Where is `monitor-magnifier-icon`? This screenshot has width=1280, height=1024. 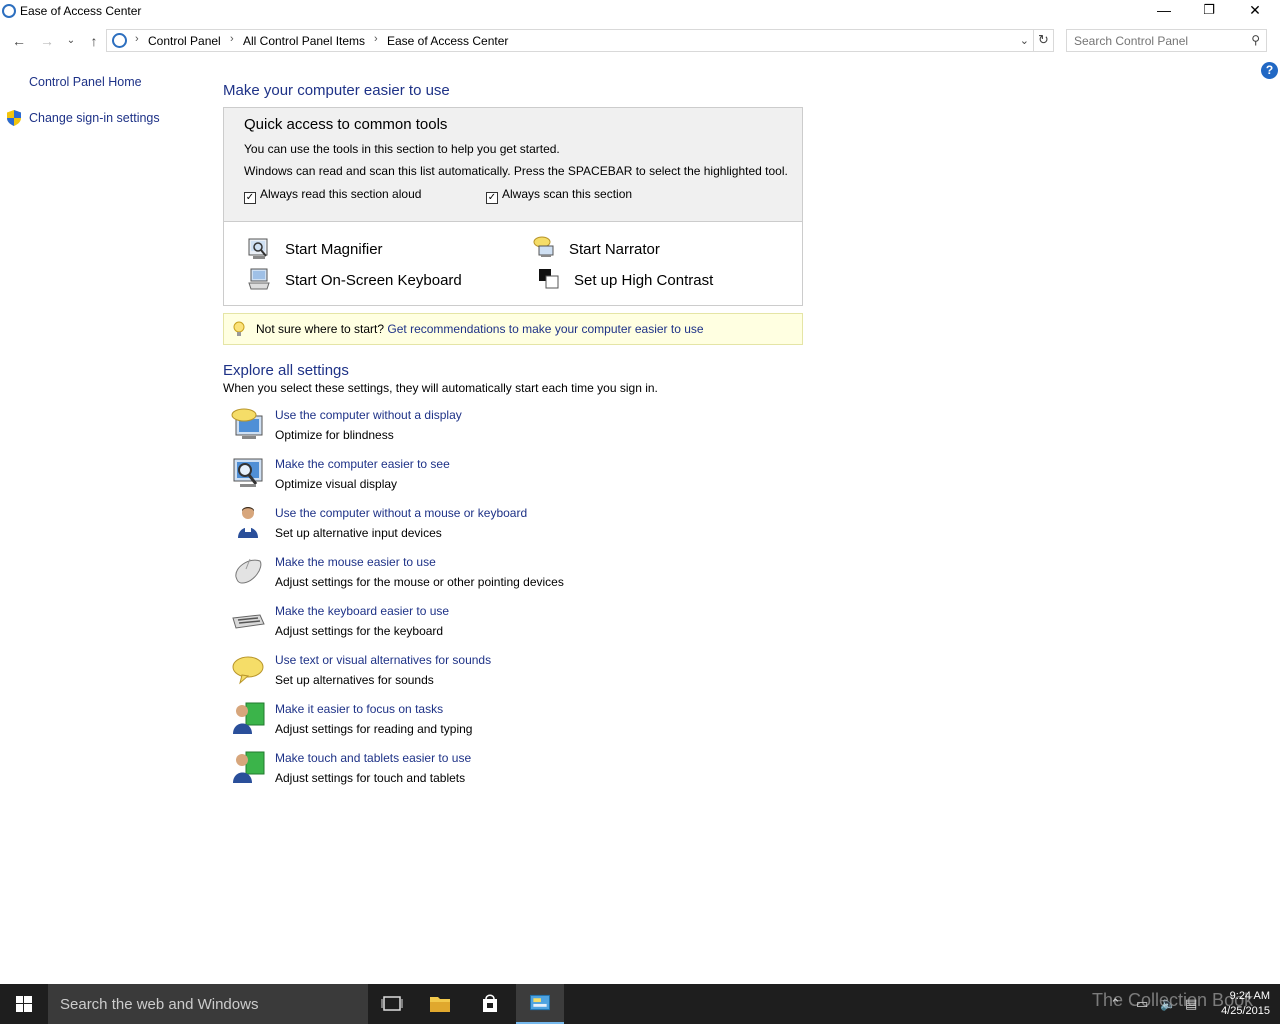 monitor-magnifier-icon is located at coordinates (248, 473).